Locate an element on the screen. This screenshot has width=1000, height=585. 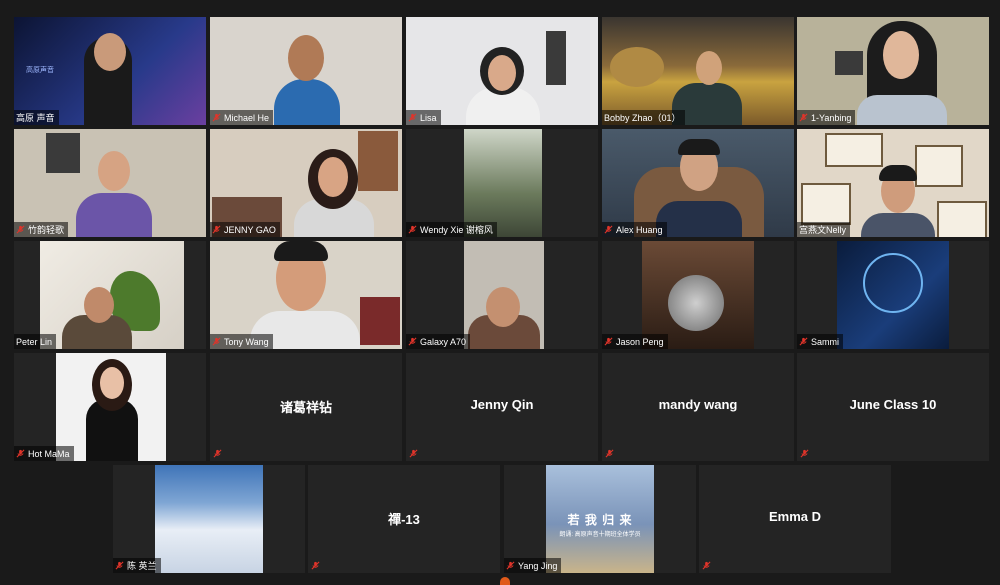
cloud-photo is located at coordinates (209, 519).